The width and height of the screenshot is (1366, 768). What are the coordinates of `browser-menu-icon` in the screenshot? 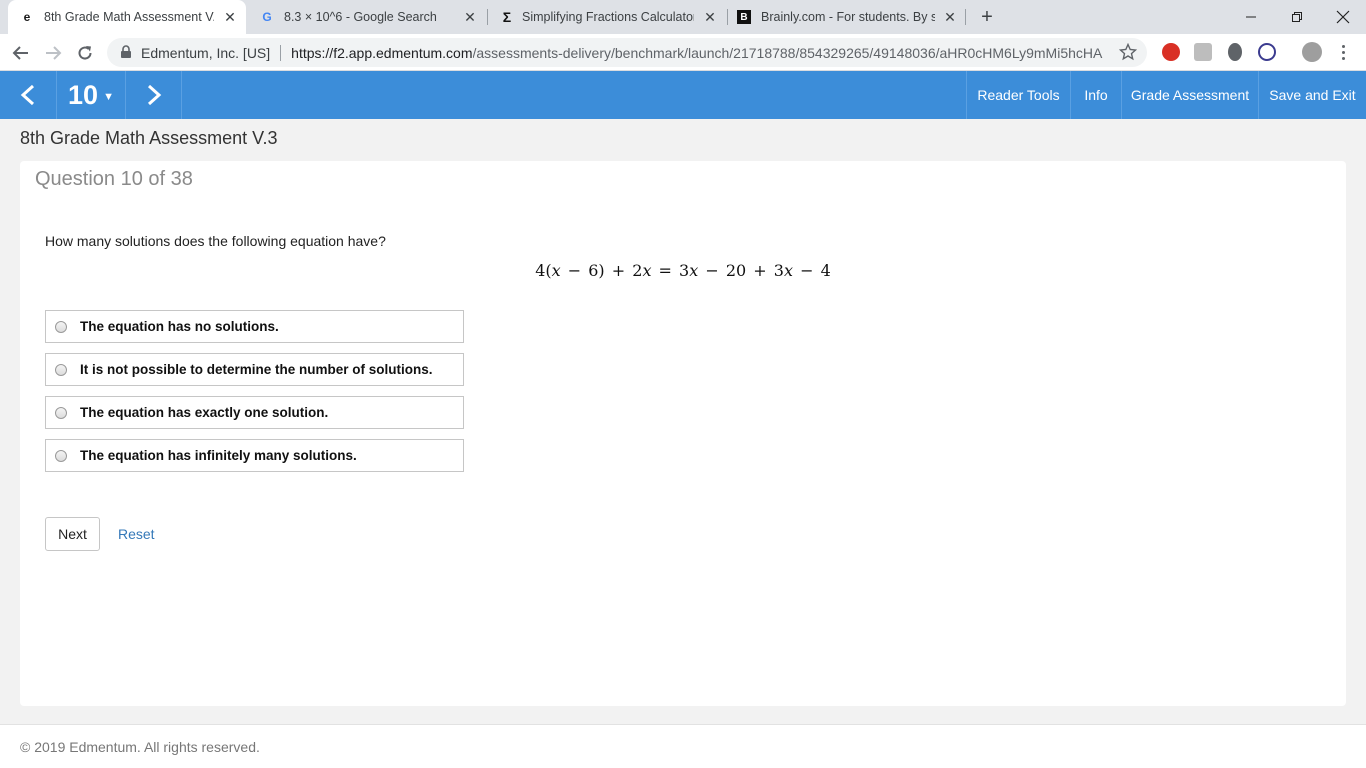 It's located at (1343, 52).